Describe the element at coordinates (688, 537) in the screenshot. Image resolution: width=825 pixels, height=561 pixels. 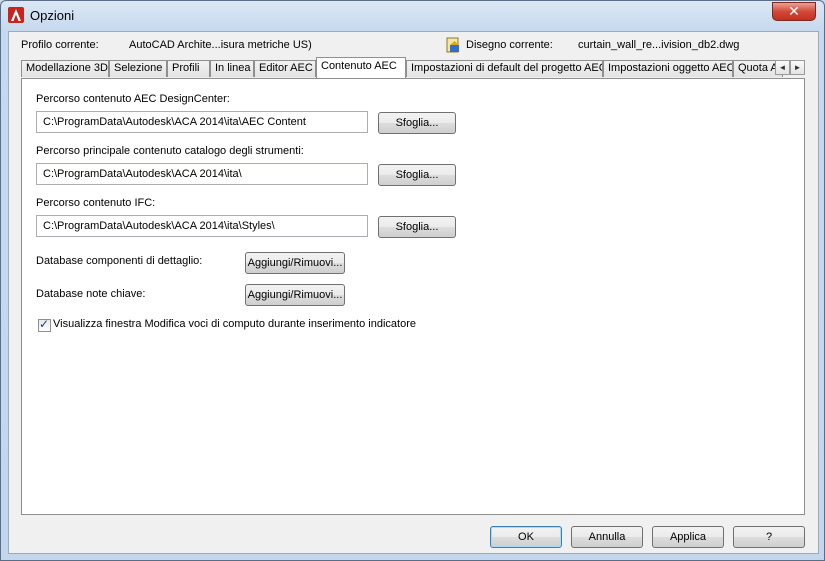
I see `apply-button: Applica` at that location.